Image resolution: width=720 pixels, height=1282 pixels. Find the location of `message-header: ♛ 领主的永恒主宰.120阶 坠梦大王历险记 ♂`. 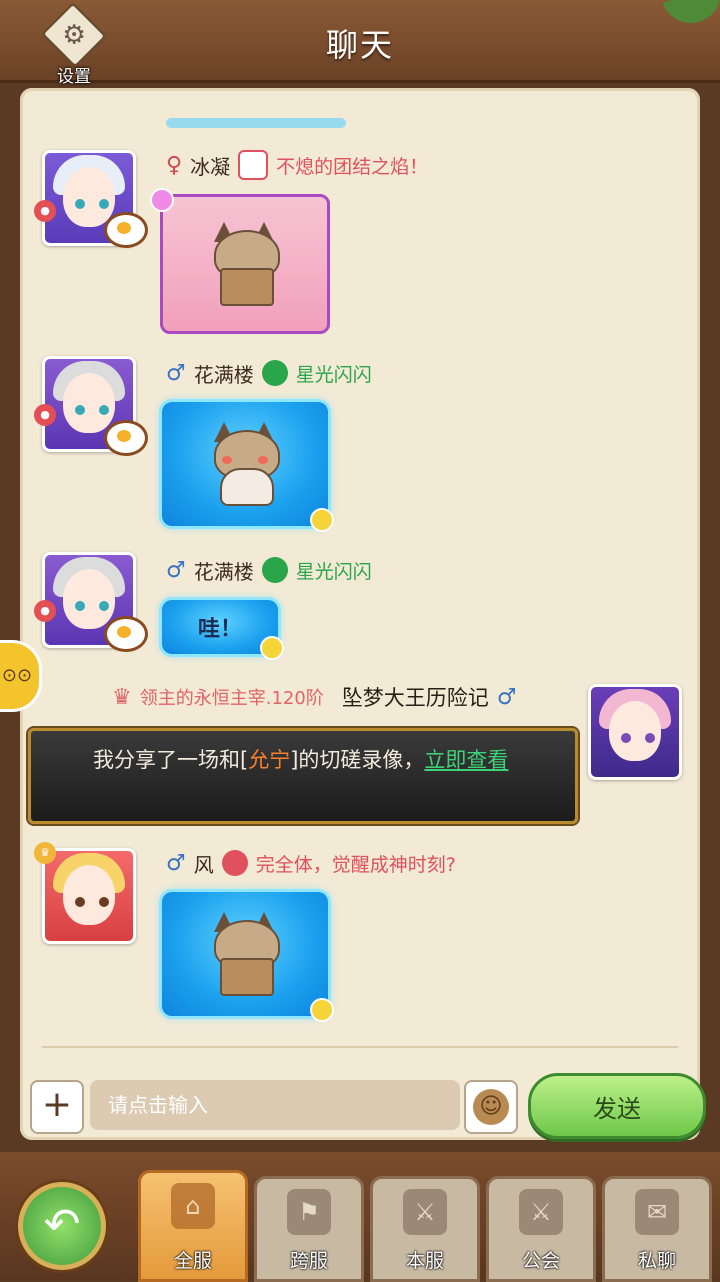

message-header: ♛ 领主的永恒主宰.120阶 坠梦大王历险记 ♂ is located at coordinates (314, 697).